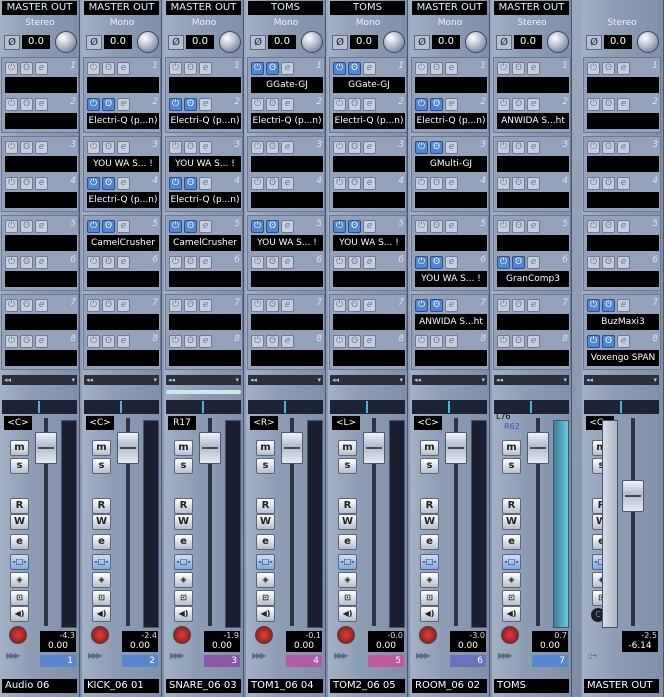  What do you see at coordinates (640, 646) in the screenshot?
I see `volume-readout: -6.14` at bounding box center [640, 646].